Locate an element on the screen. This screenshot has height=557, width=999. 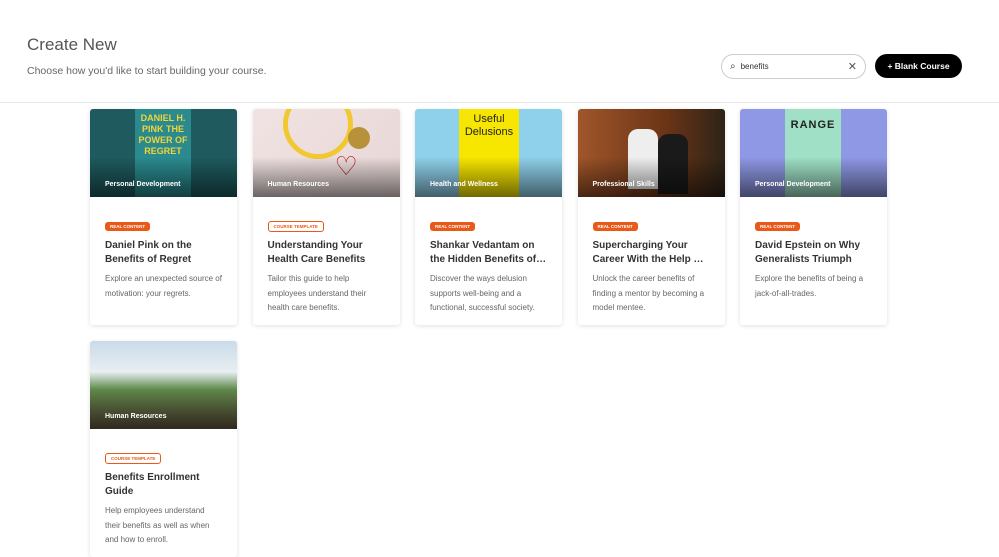
course-title: Daniel Pink on the Benefits of Regret is located at coordinates (148, 252).